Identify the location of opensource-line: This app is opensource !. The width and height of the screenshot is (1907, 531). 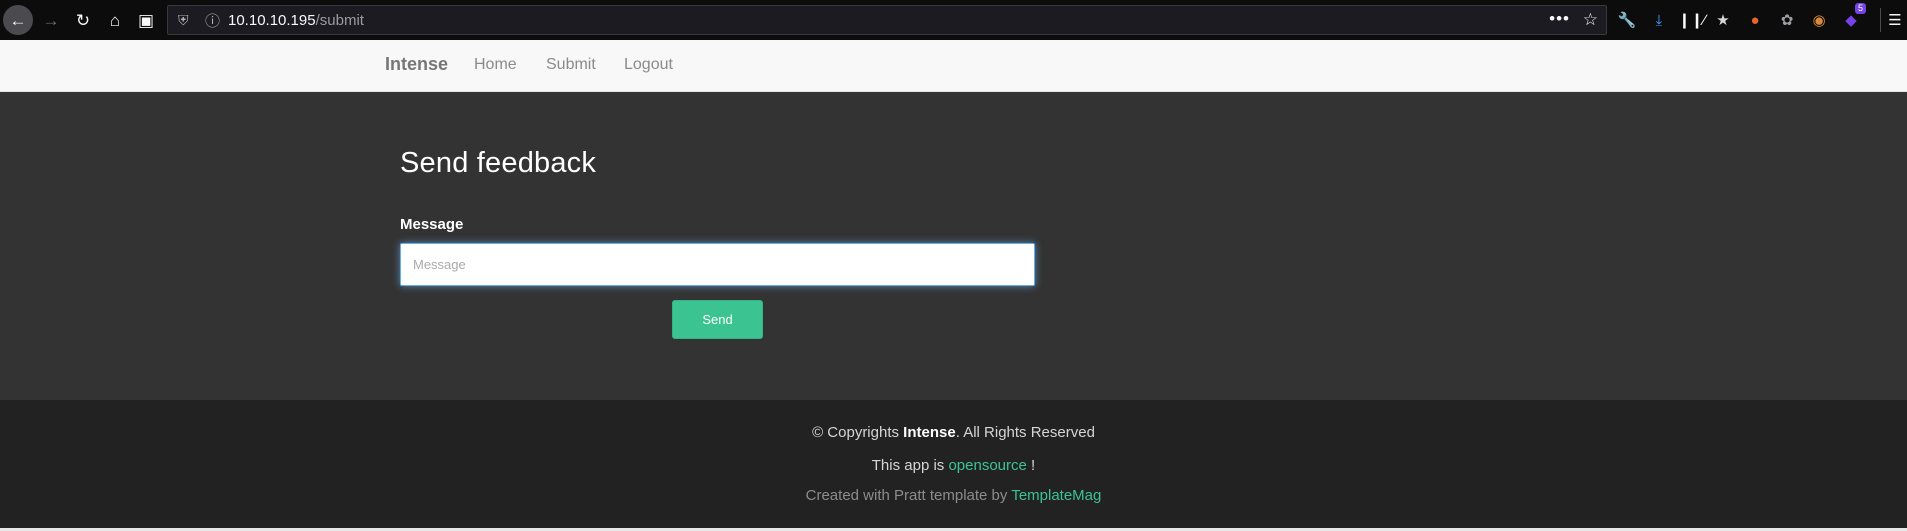
(953, 465).